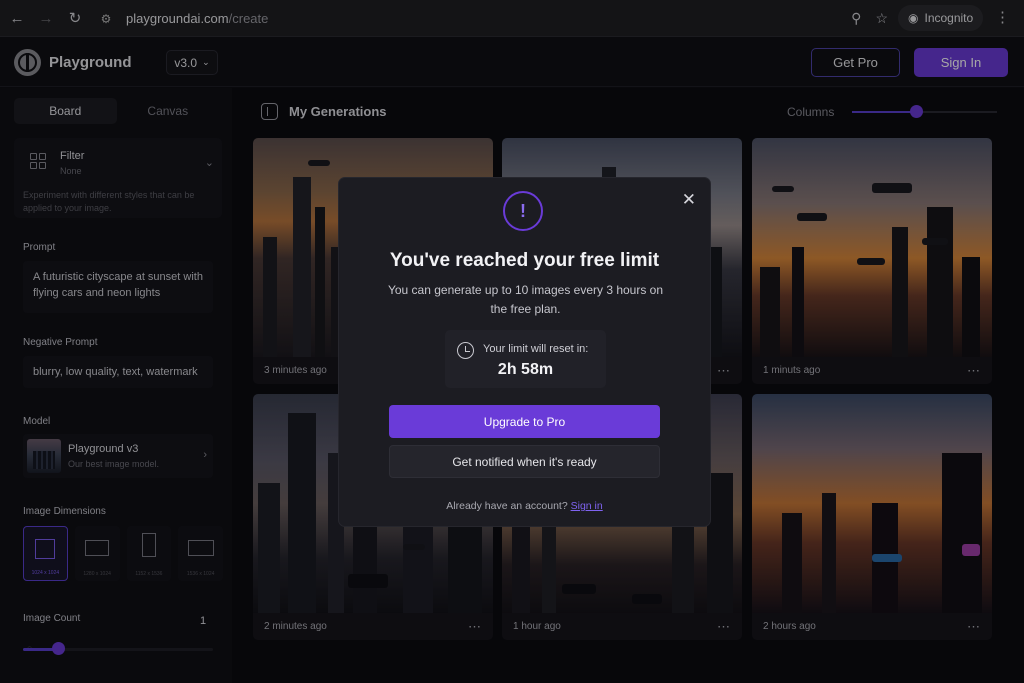  I want to click on upgrade-button: Upgrade to Pro, so click(524, 421).